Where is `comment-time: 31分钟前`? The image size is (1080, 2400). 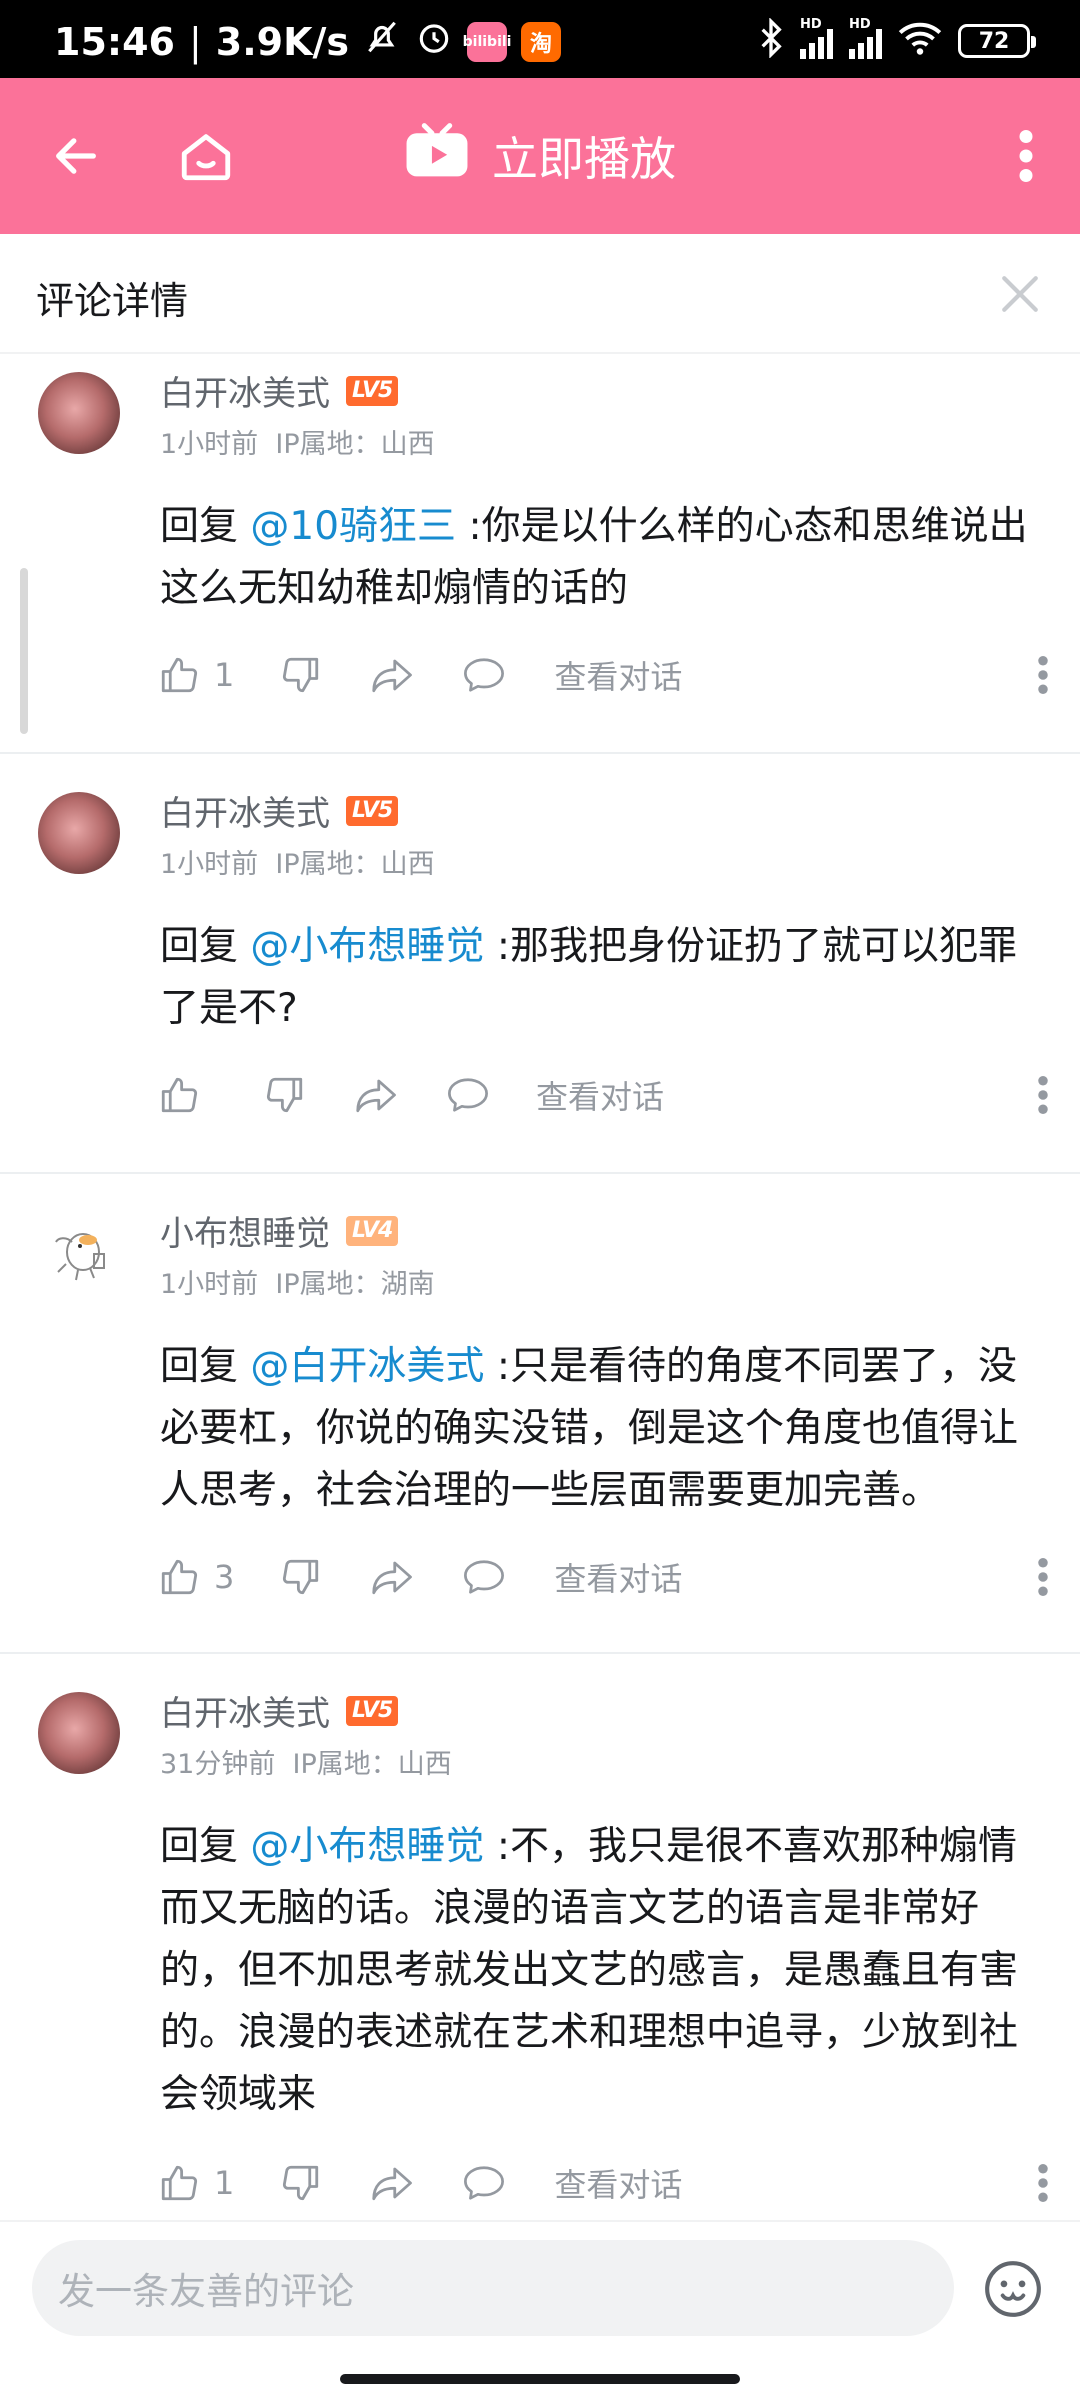
comment-time: 31分钟前 is located at coordinates (218, 1764).